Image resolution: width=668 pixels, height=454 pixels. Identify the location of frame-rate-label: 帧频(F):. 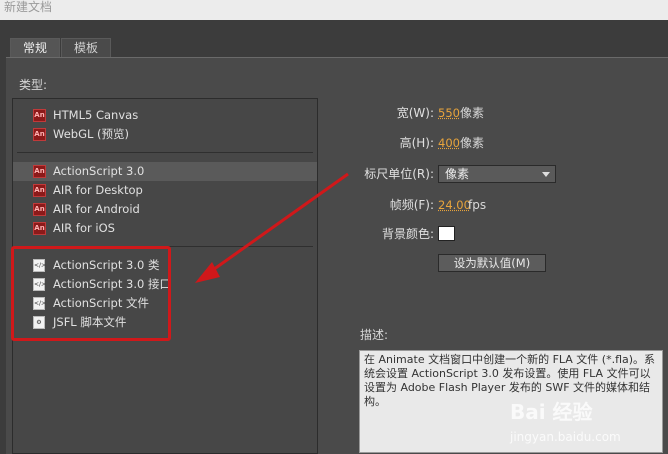
(411, 205).